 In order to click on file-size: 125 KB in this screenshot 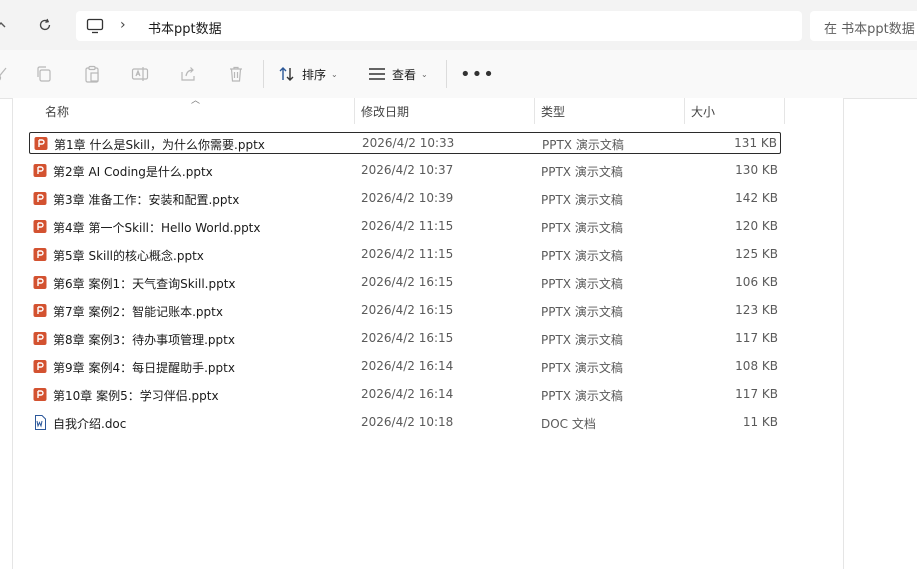, I will do `click(756, 254)`.